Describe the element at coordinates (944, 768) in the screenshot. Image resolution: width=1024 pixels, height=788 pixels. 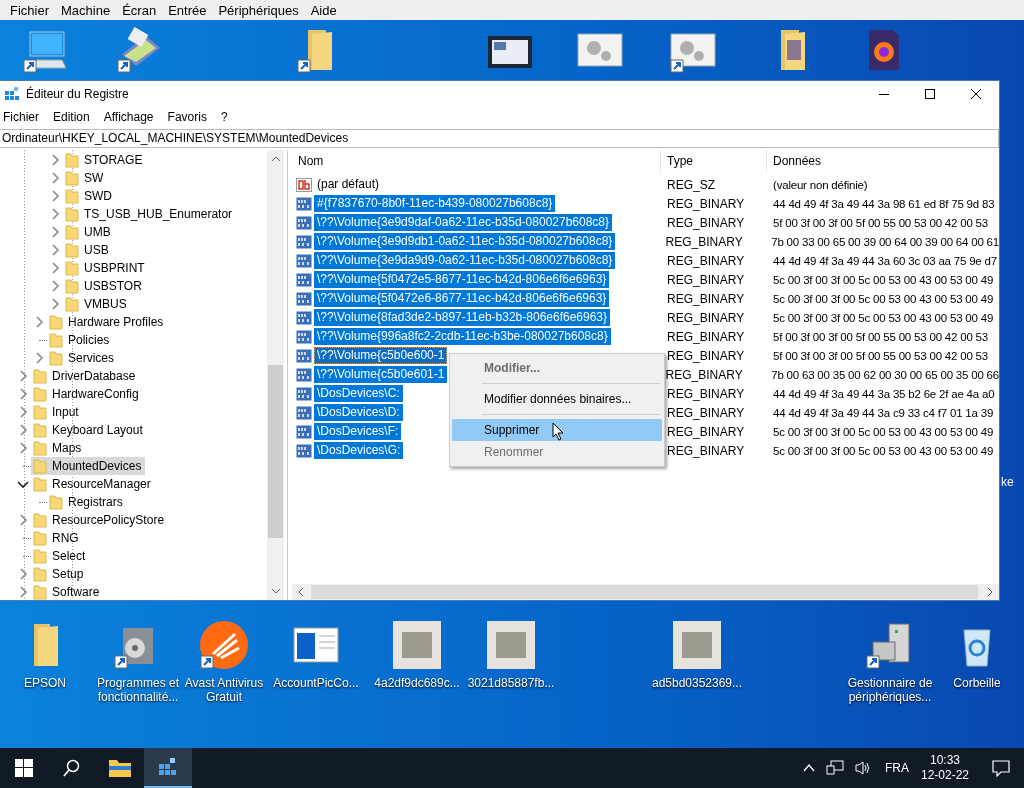
I see `clock: 10:33 12-02-22` at that location.